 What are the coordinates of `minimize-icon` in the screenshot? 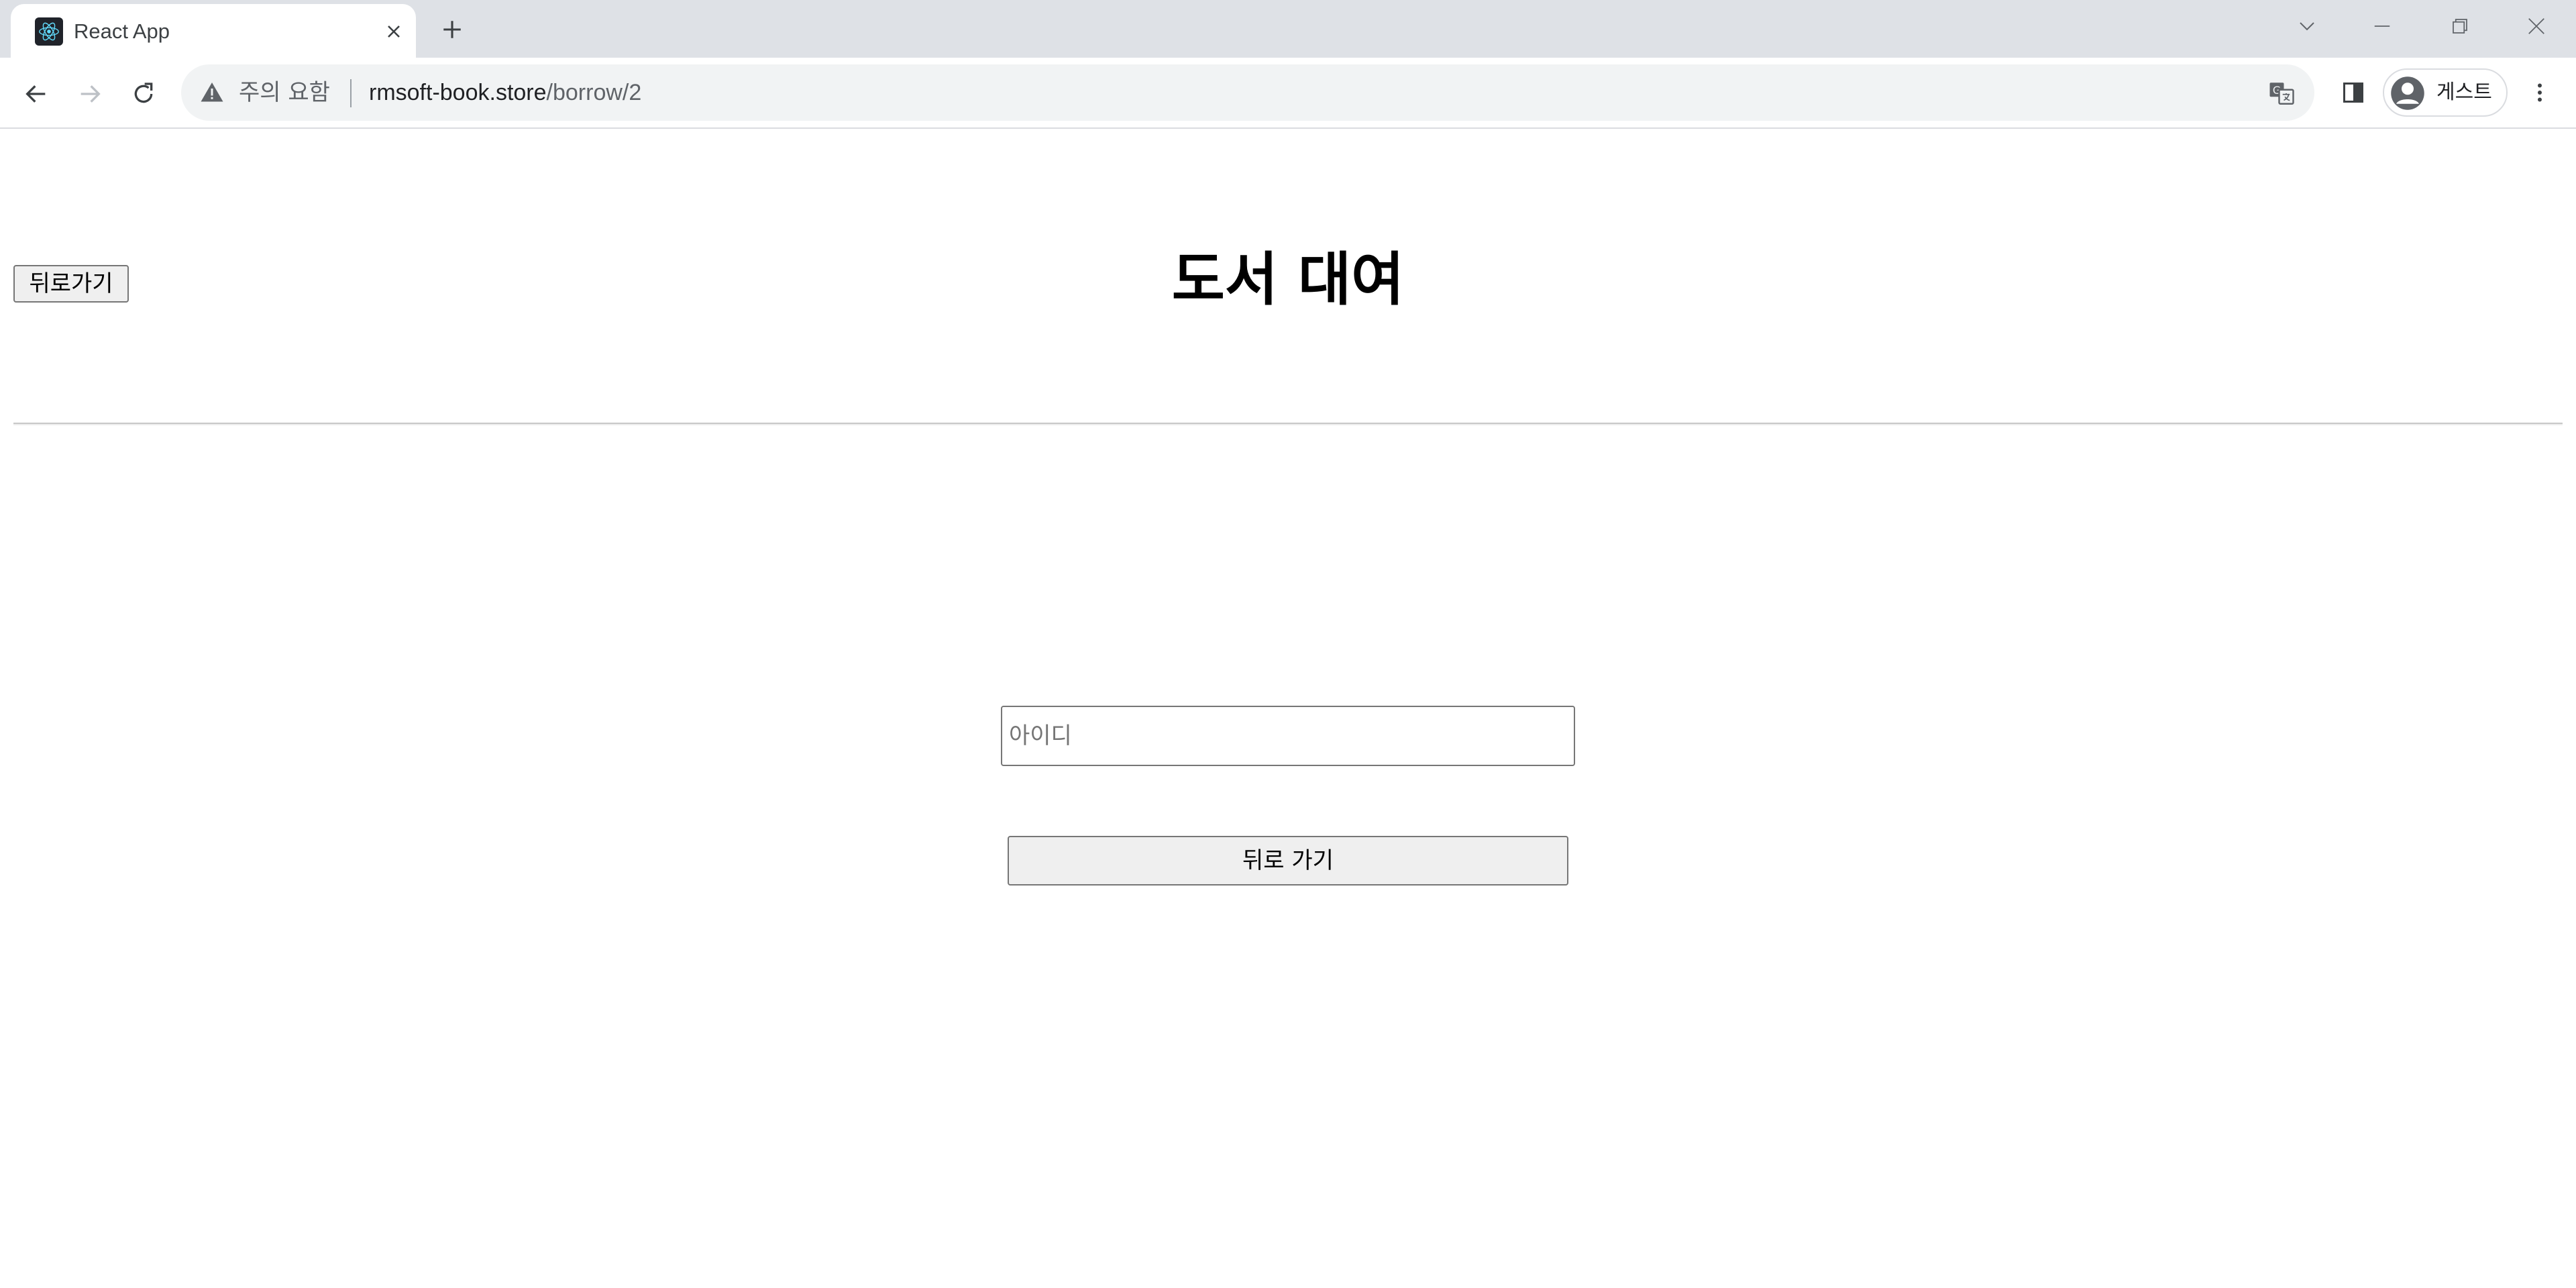 It's located at (2382, 26).